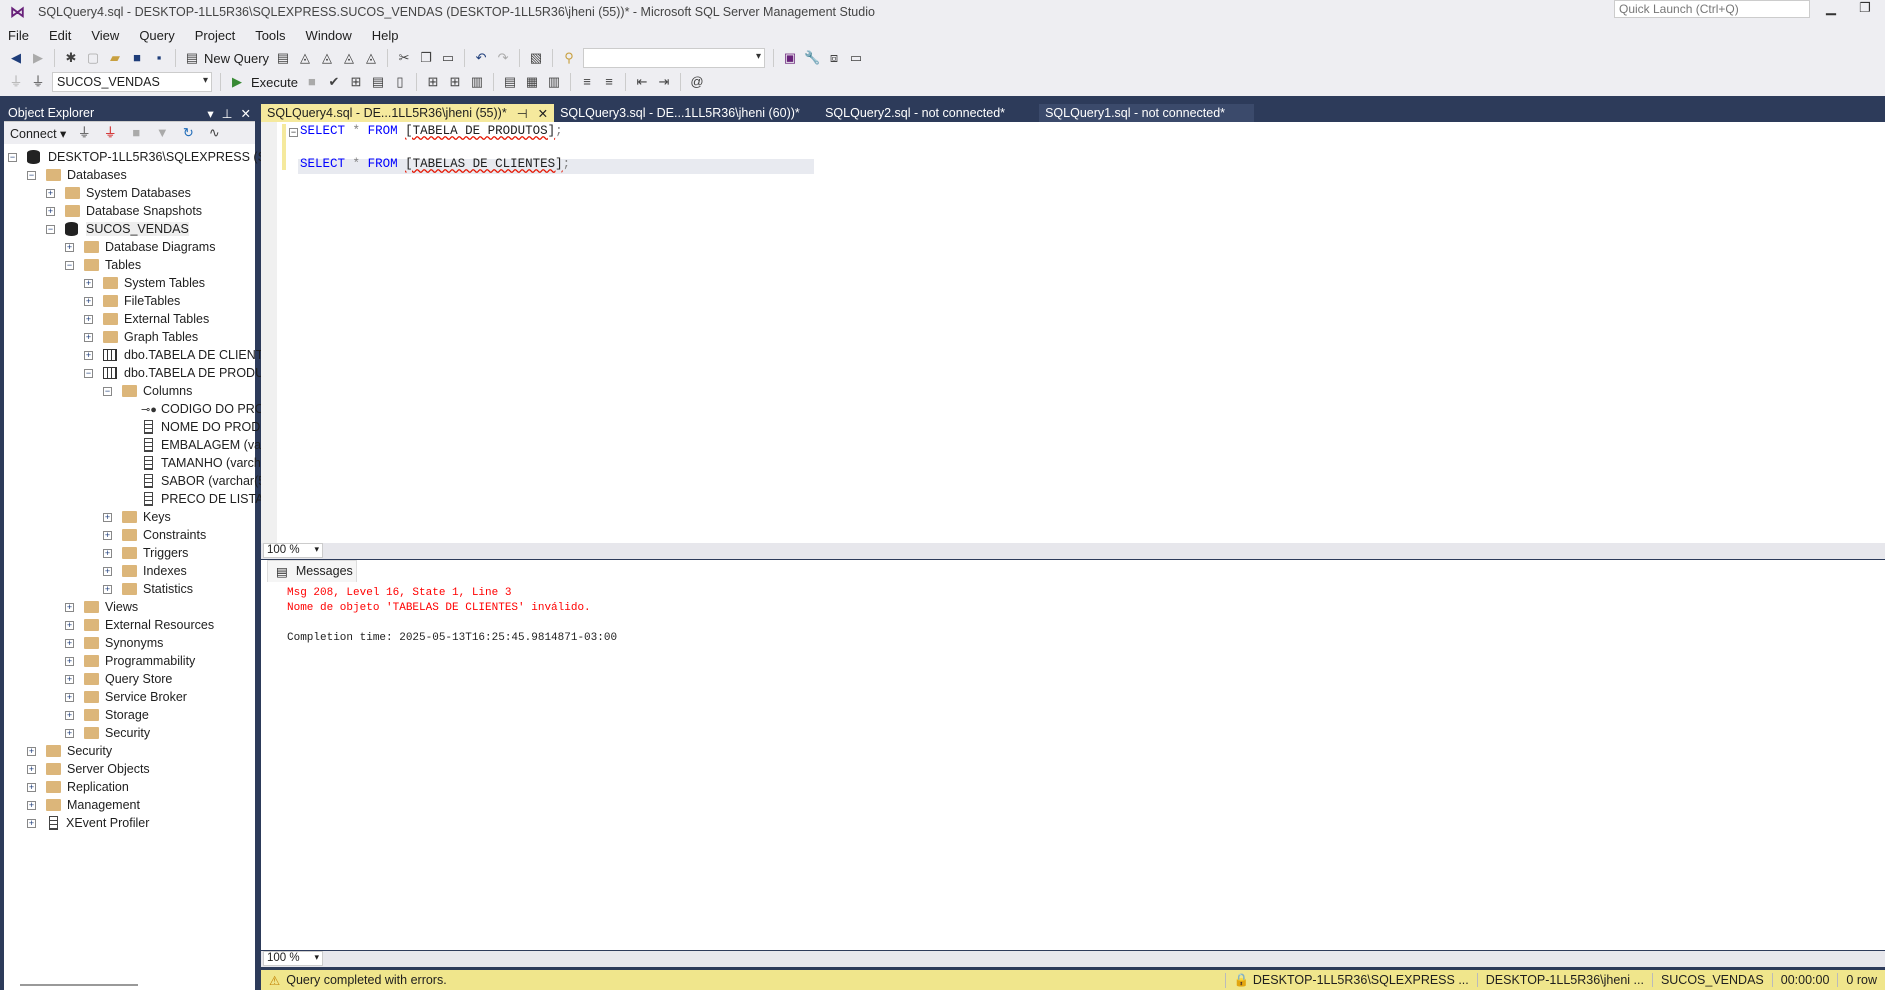  I want to click on tree-node: + XEvent Profiler, so click(88, 823).